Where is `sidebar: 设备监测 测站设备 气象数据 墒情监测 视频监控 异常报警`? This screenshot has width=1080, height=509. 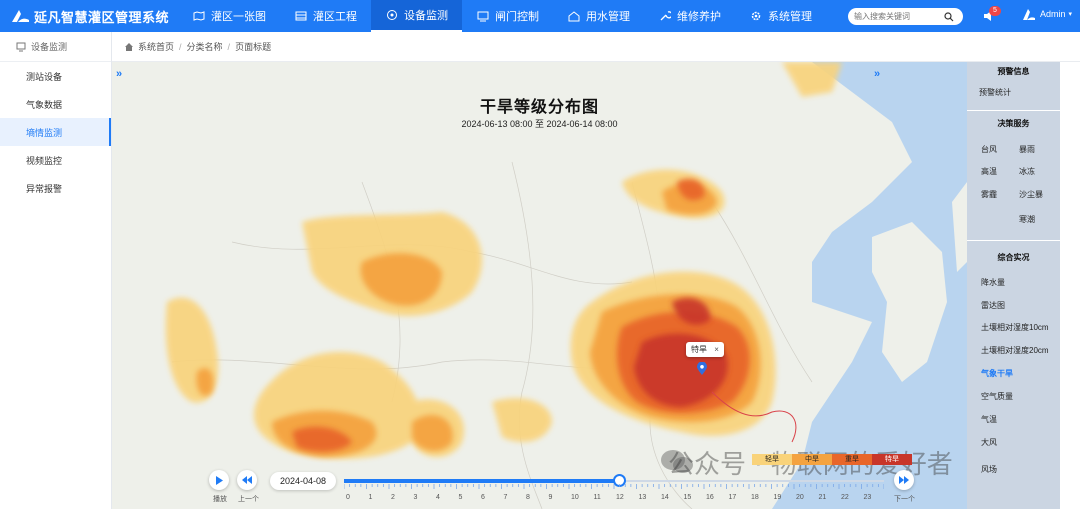 sidebar: 设备监测 测站设备 气象数据 墒情监测 视频监控 异常报警 is located at coordinates (56, 270).